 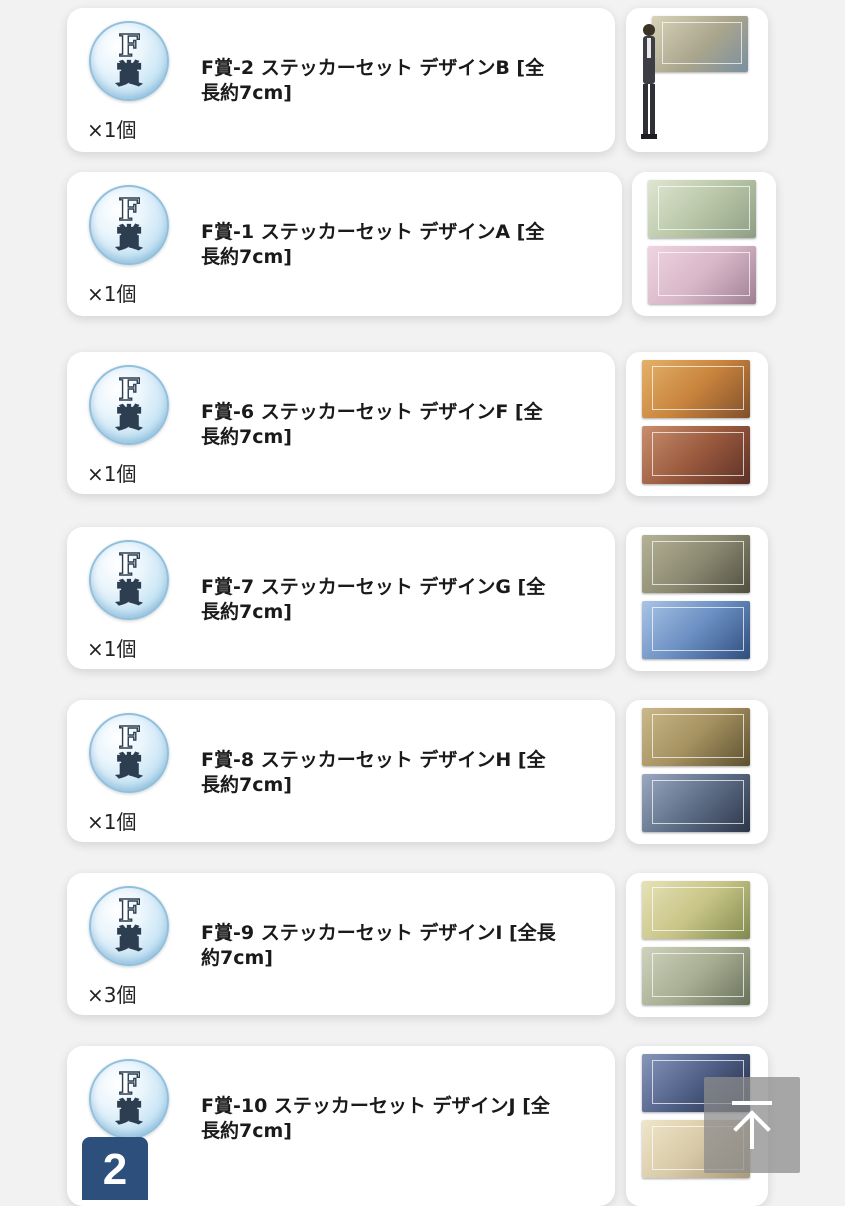 I want to click on prize-item: F 賞 F賞-7 ステッカーセット デザインG [全長約7cm] ×1個, so click(x=422, y=600).